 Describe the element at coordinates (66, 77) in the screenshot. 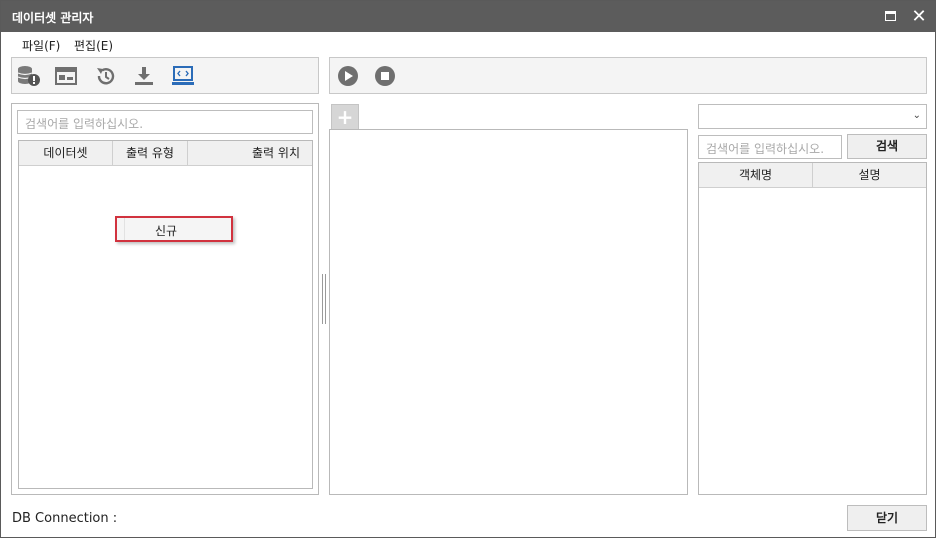

I see `window-layout-icon` at that location.